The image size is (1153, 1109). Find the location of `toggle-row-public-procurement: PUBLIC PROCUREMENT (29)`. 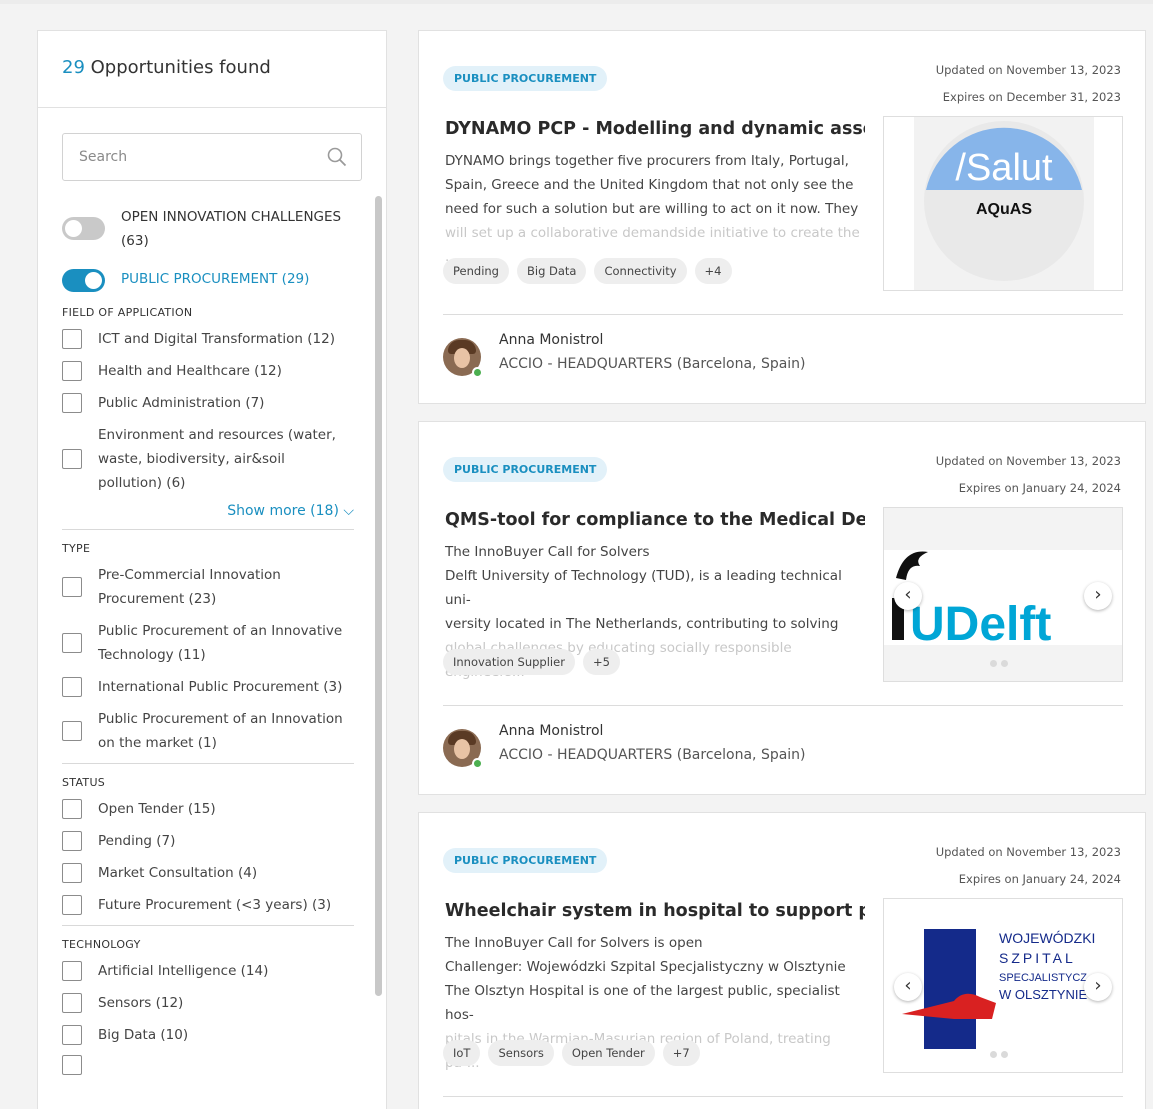

toggle-row-public-procurement: PUBLIC PROCUREMENT (29) is located at coordinates (211, 279).